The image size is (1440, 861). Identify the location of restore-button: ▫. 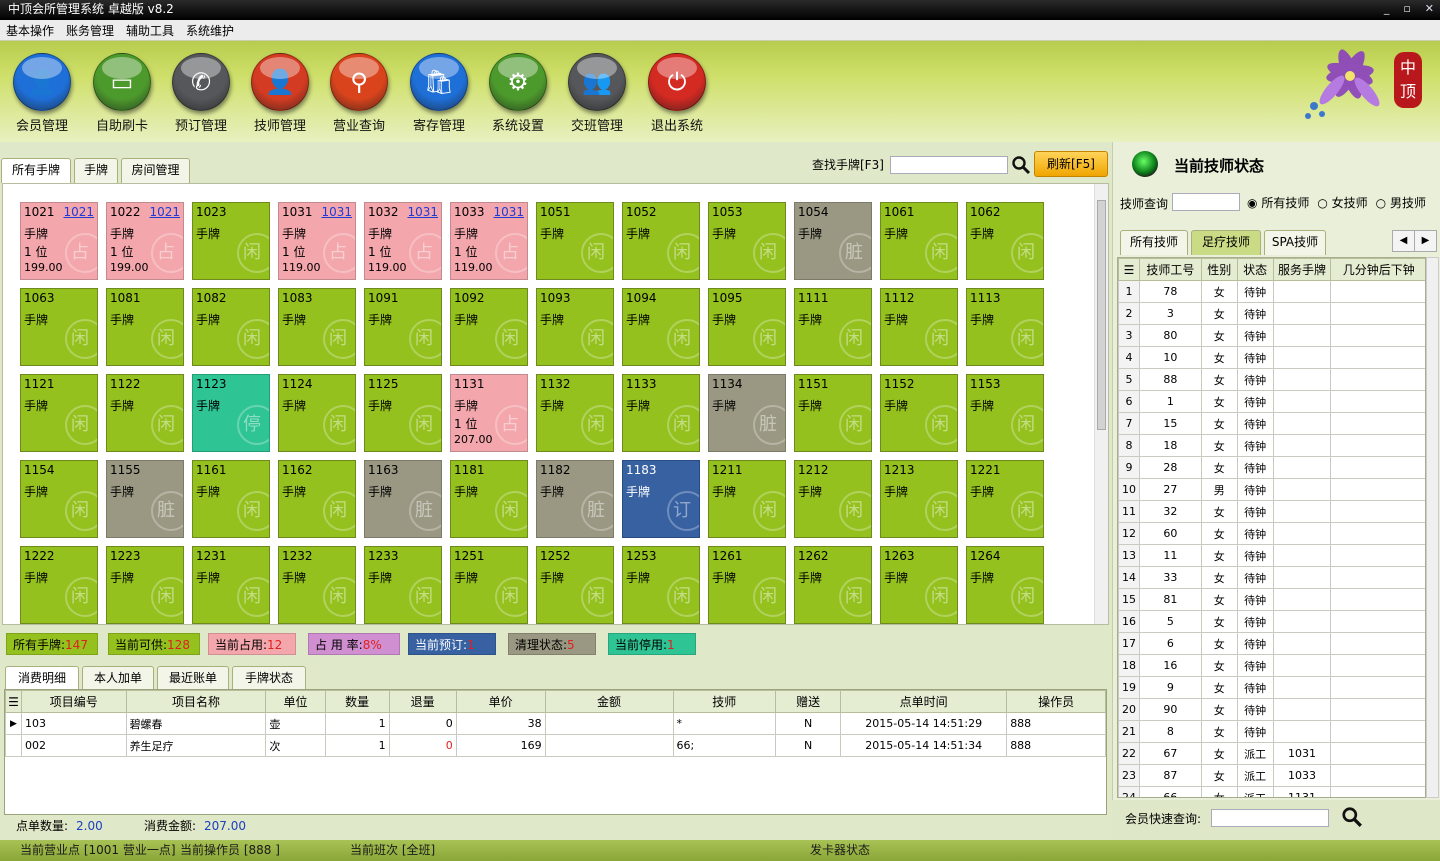
(1406, 8).